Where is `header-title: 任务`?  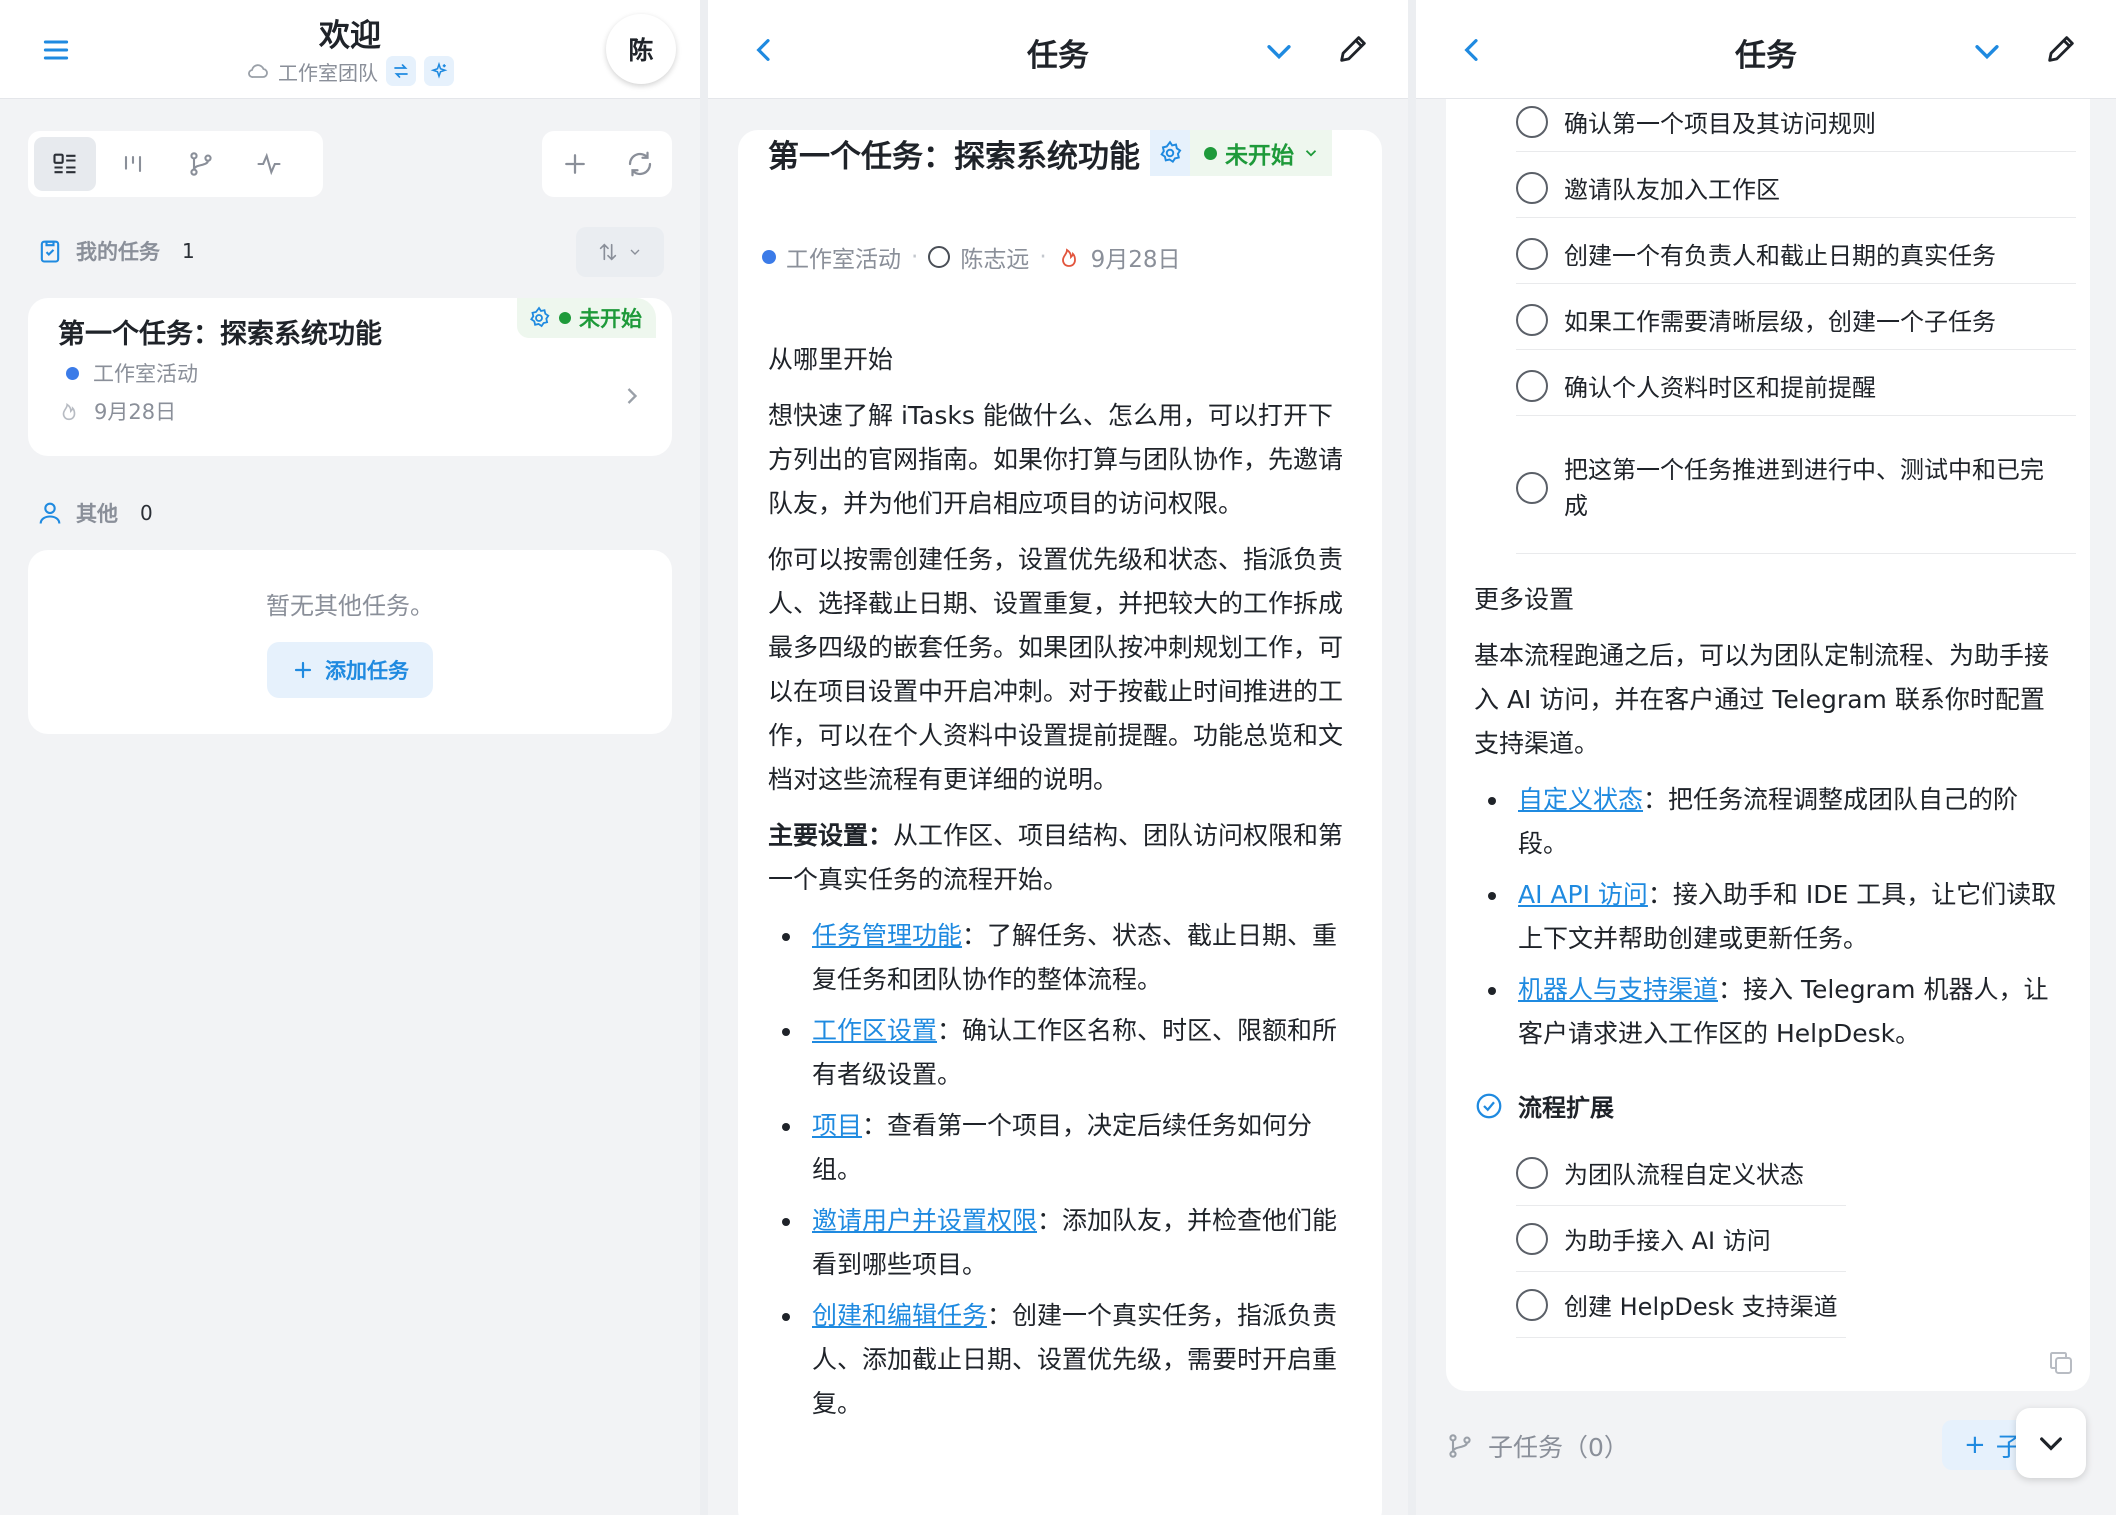
header-title: 任务 is located at coordinates (1058, 56).